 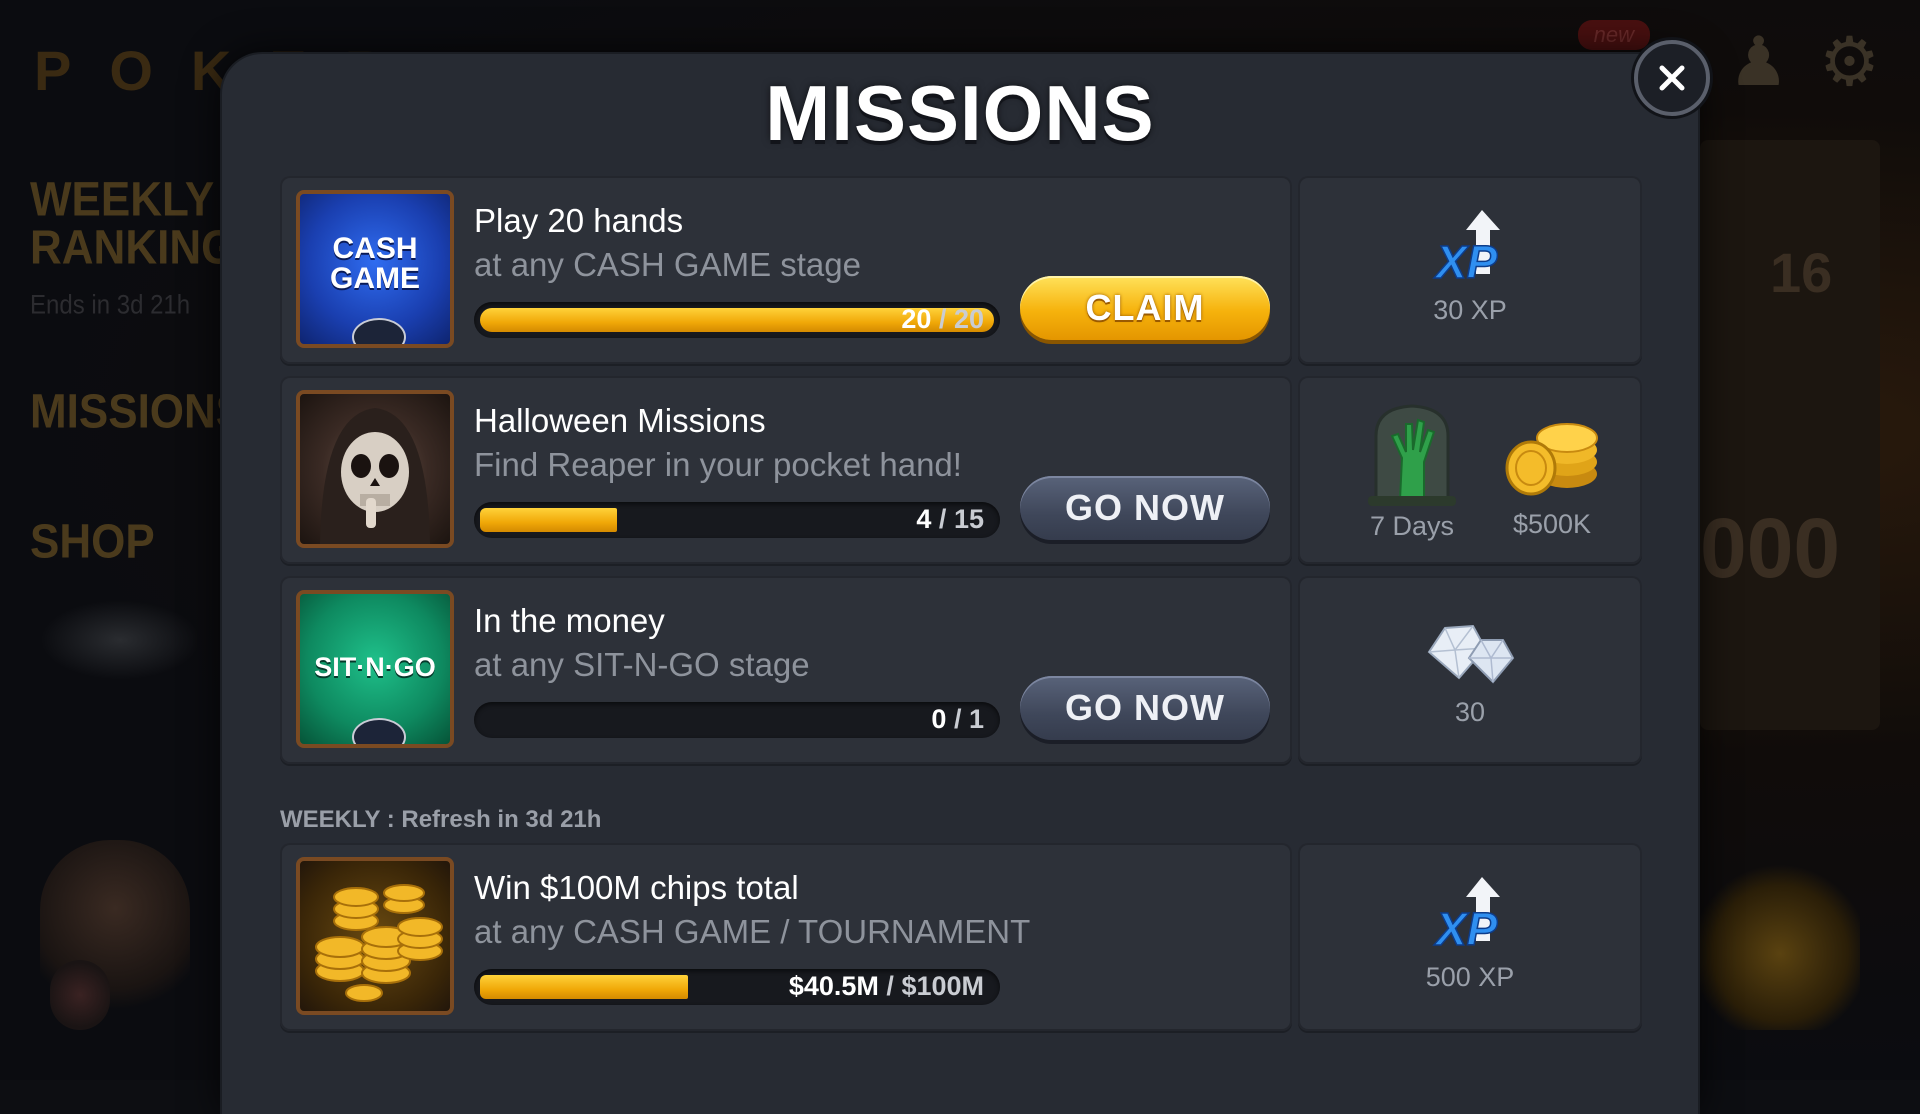 I want to click on bg-new-badge: new, so click(x=1613, y=35).